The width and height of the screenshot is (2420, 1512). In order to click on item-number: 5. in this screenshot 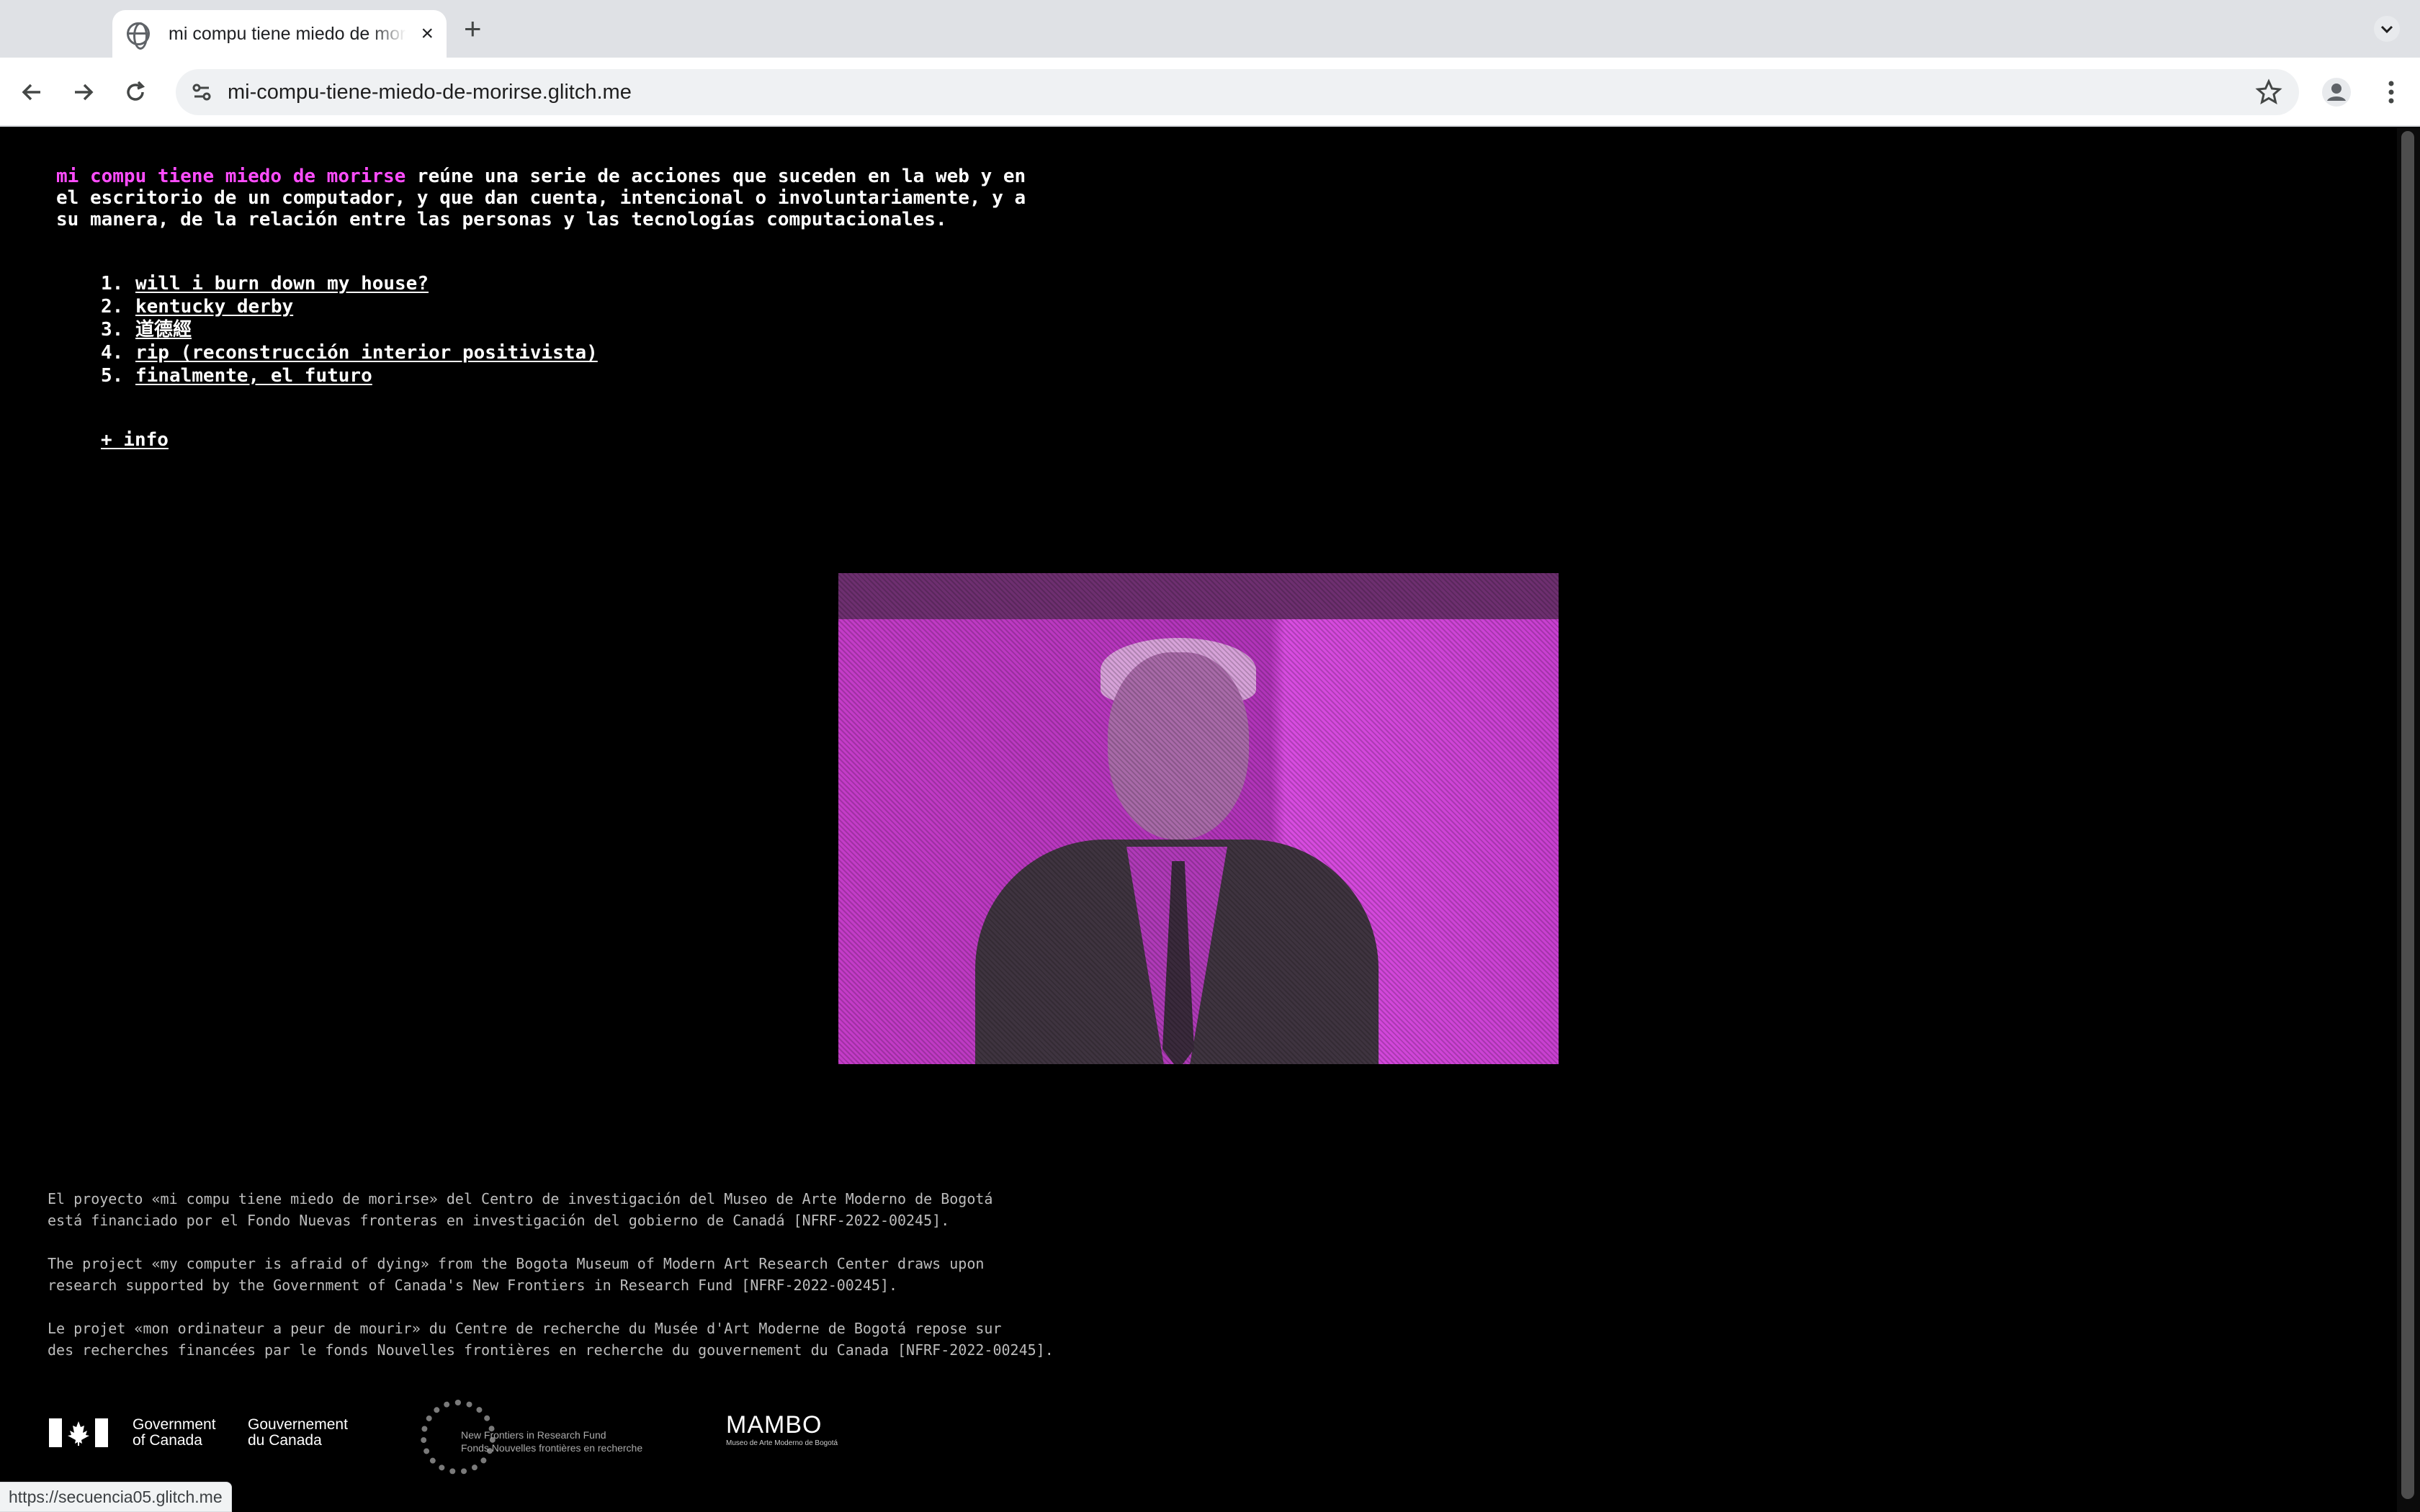, I will do `click(112, 376)`.